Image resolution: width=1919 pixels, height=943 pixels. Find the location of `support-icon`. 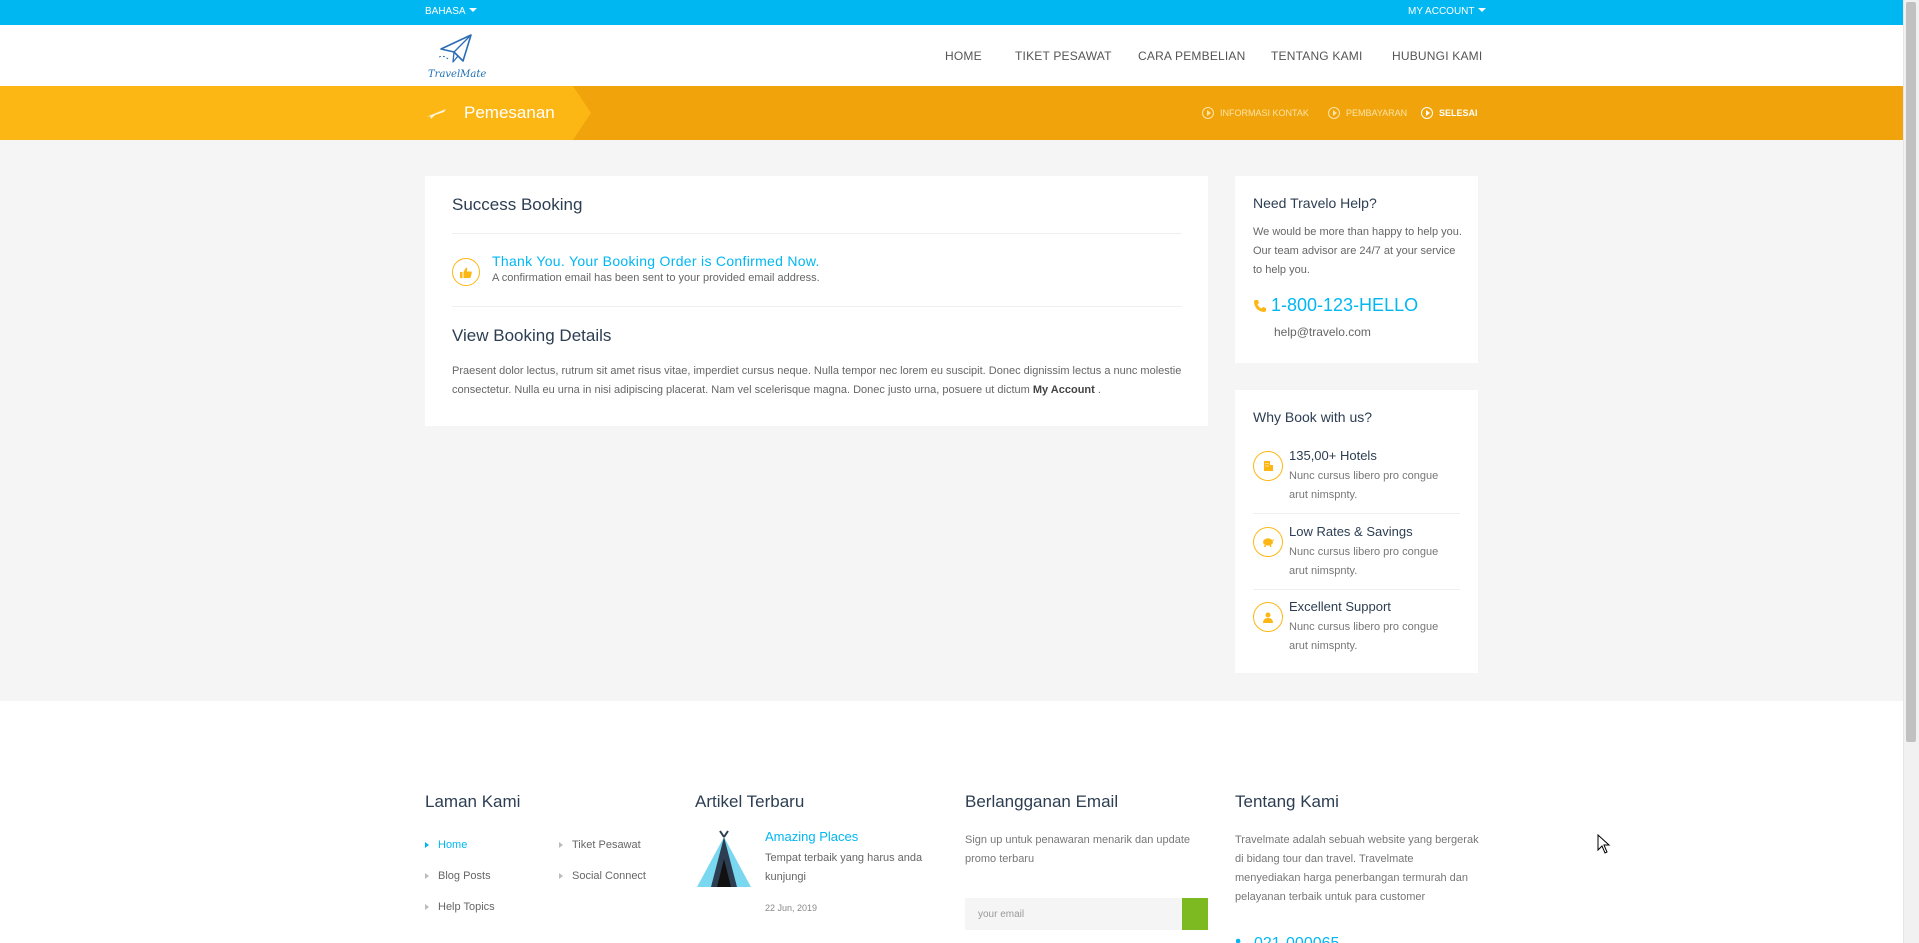

support-icon is located at coordinates (1268, 617).